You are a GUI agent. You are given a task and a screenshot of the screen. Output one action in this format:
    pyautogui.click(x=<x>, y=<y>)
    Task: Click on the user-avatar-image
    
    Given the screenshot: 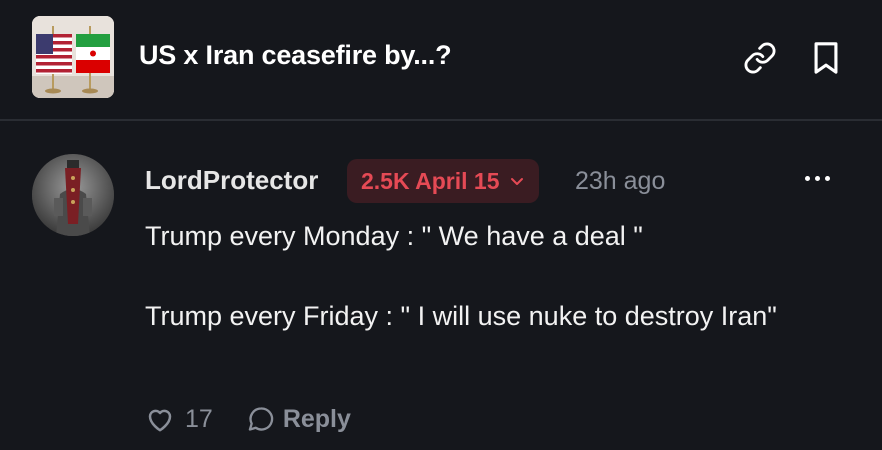 What is the action you would take?
    pyautogui.click(x=73, y=195)
    